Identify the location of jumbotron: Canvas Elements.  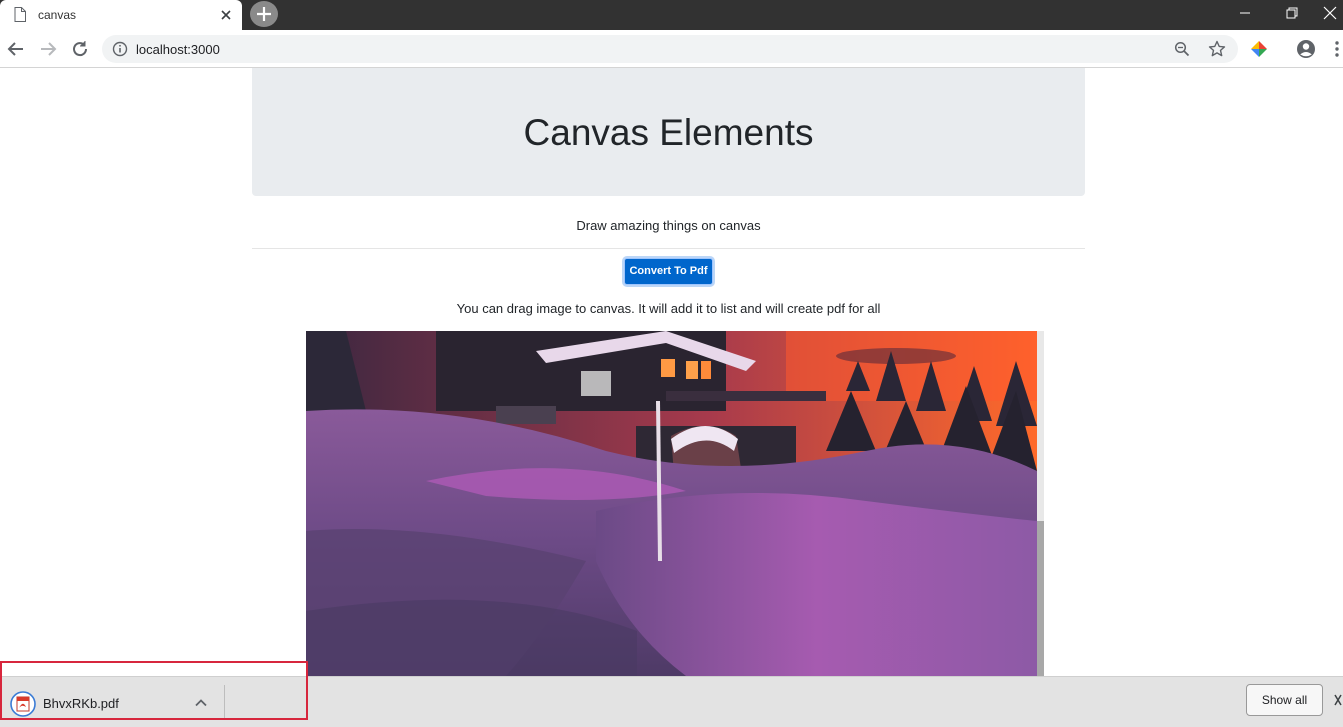
(668, 132).